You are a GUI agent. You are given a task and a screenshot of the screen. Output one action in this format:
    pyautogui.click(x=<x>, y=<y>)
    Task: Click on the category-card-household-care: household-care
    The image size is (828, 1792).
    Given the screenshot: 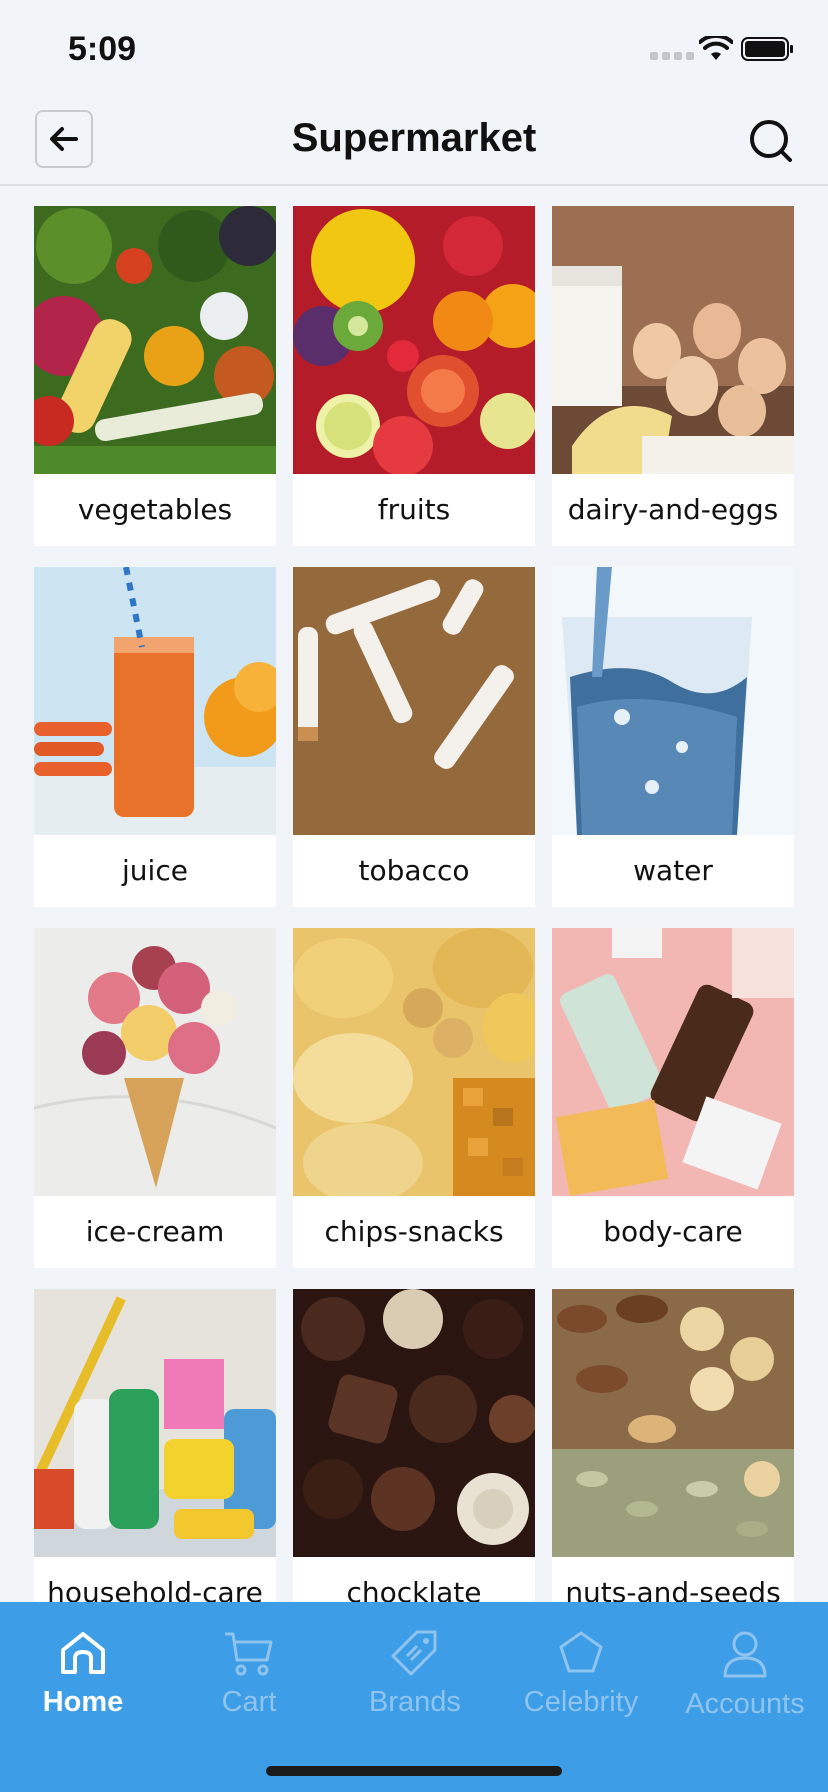 What is the action you would take?
    pyautogui.click(x=155, y=1445)
    